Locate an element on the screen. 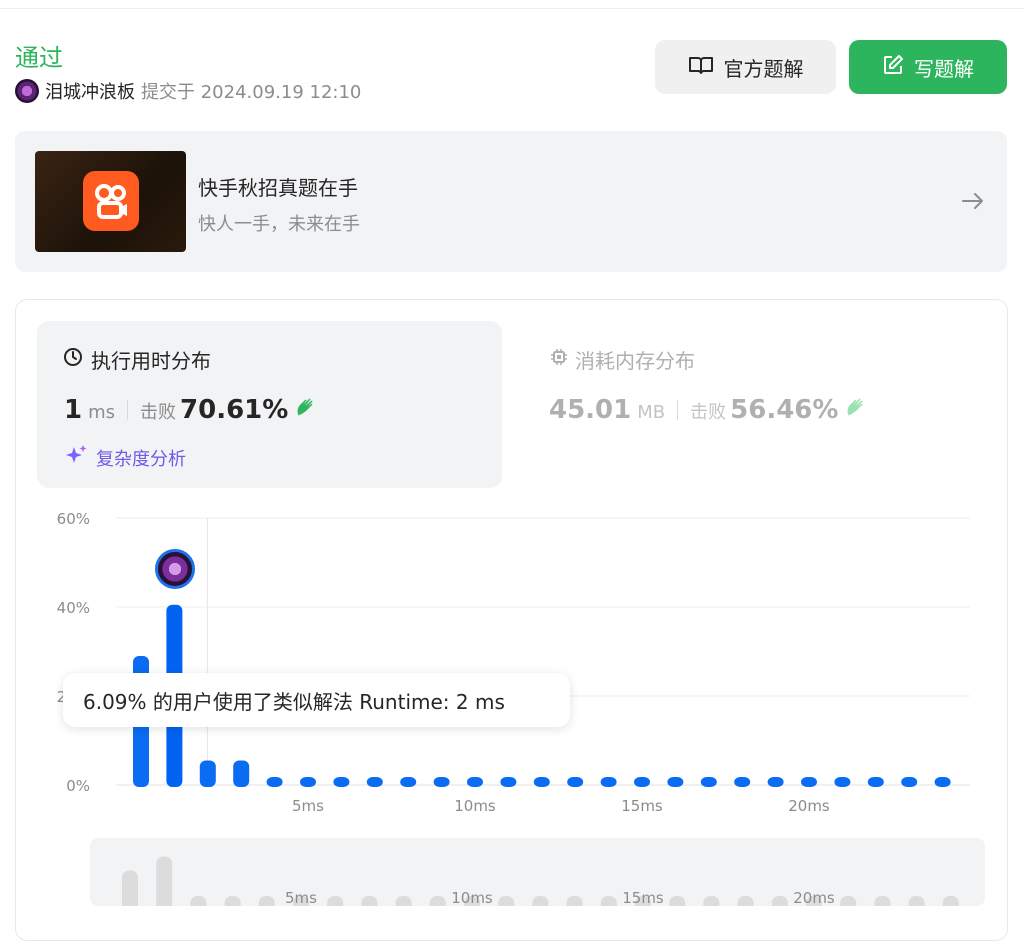  runtime-title-label: 执行用时分布 is located at coordinates (151, 361).